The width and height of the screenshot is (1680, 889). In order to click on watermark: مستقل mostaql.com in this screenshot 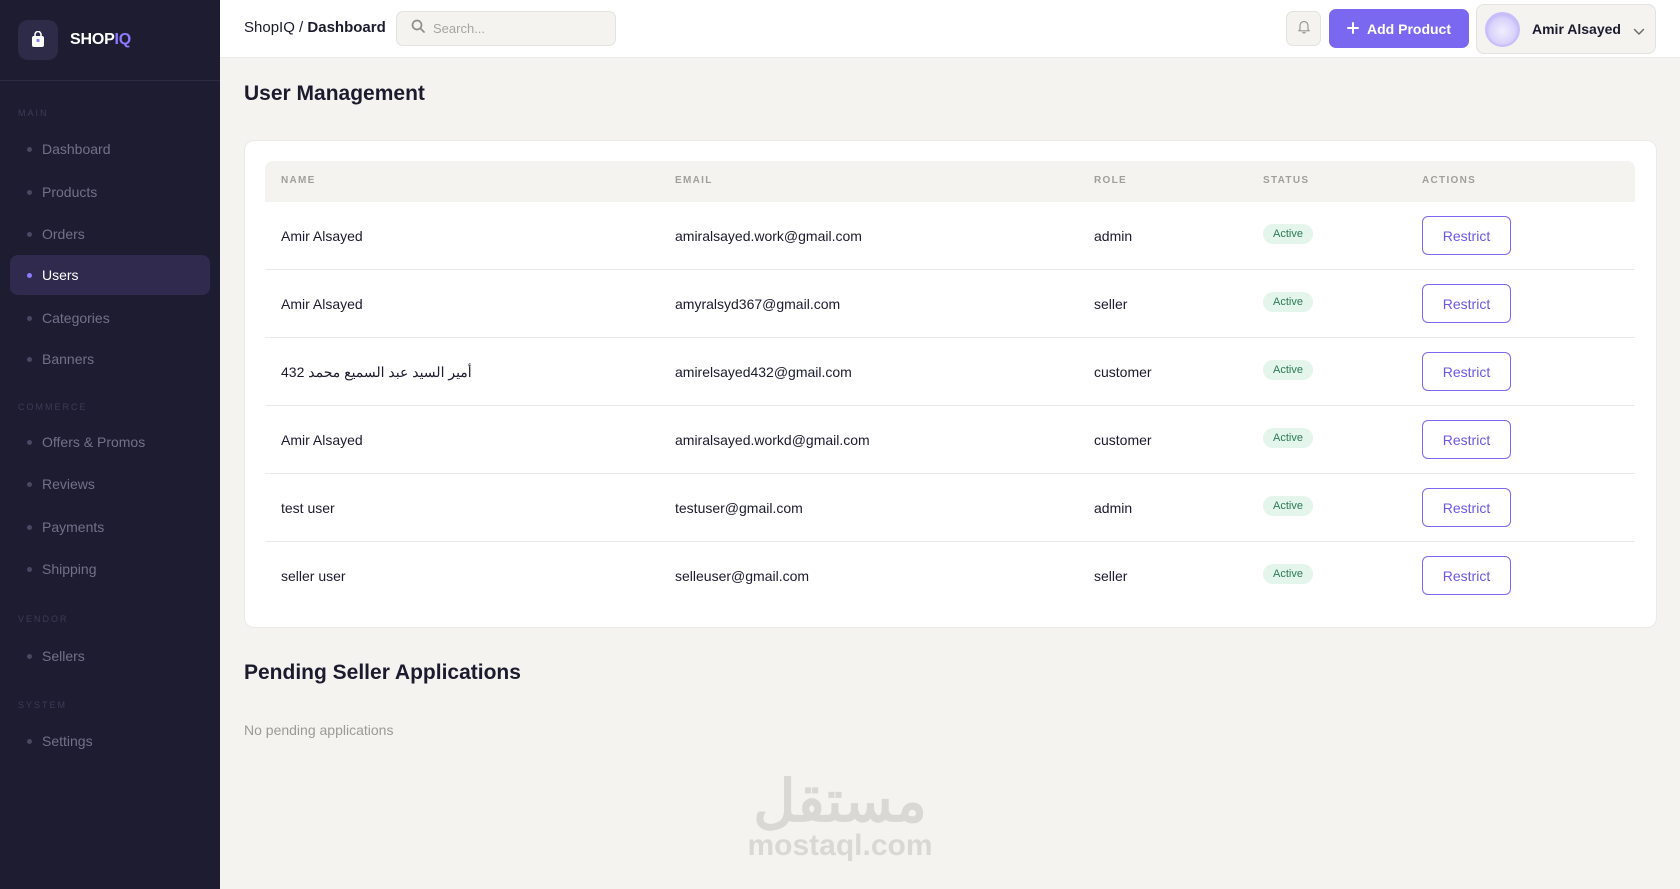, I will do `click(840, 817)`.